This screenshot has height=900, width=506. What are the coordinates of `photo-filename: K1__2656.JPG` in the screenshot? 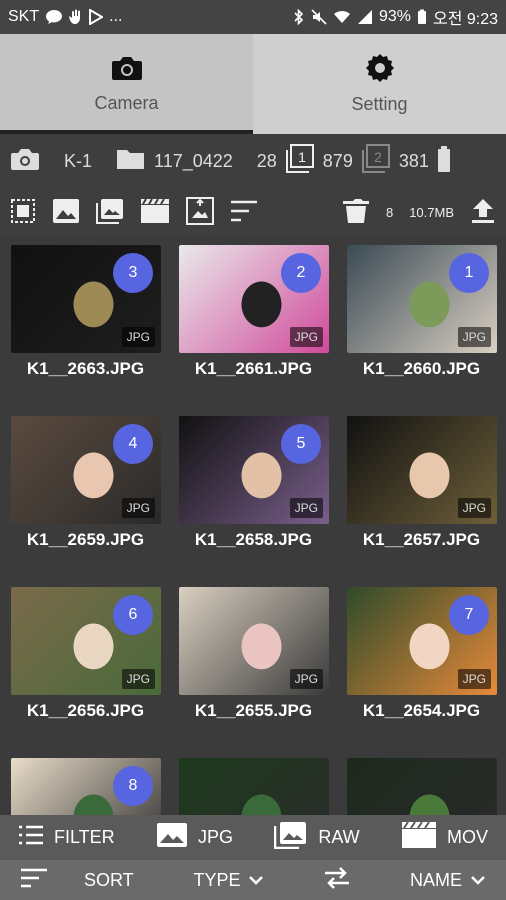 It's located at (85, 710).